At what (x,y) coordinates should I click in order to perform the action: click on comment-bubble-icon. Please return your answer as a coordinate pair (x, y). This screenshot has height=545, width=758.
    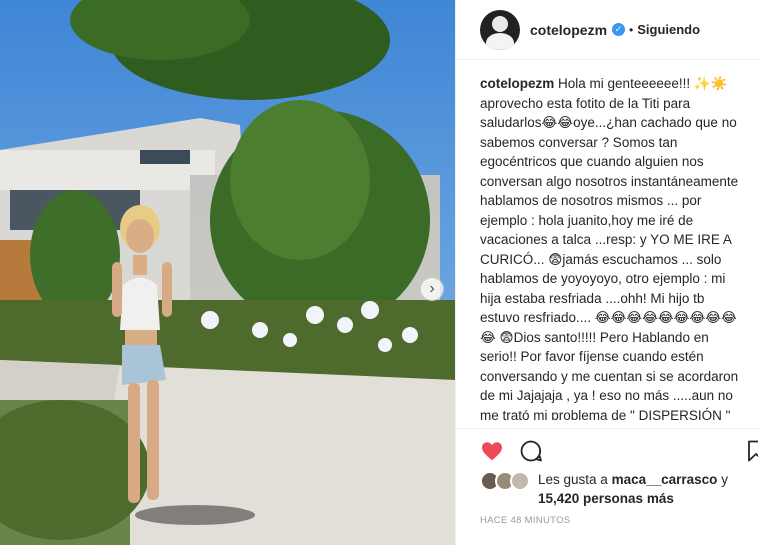
    Looking at the image, I should click on (531, 451).